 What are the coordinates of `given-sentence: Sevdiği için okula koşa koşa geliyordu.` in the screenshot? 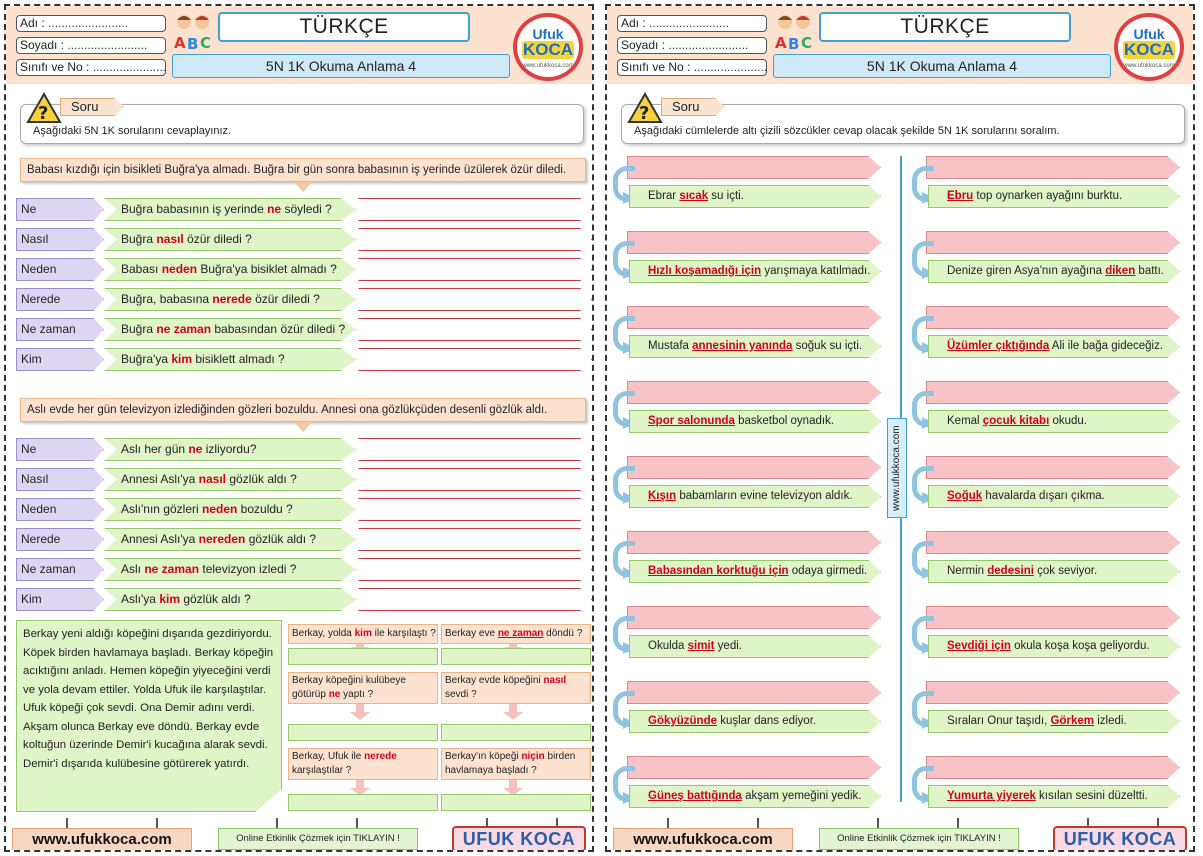 It's located at (1054, 646).